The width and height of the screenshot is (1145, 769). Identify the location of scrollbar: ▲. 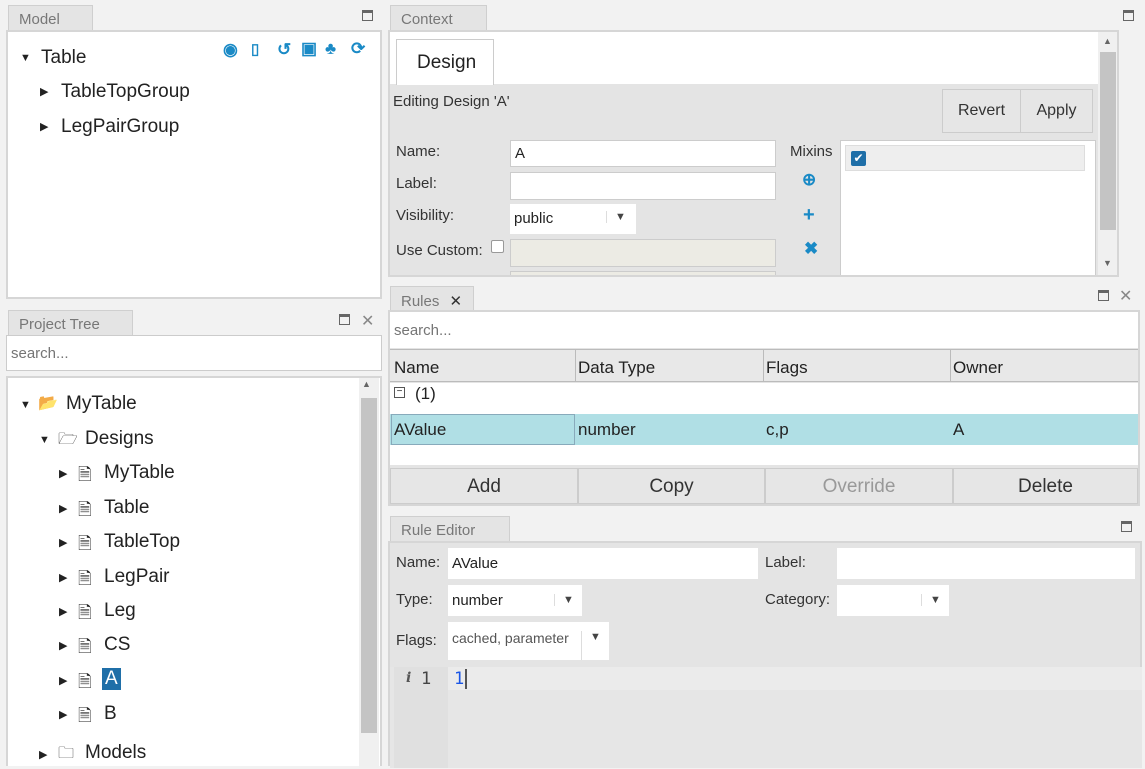
(369, 573).